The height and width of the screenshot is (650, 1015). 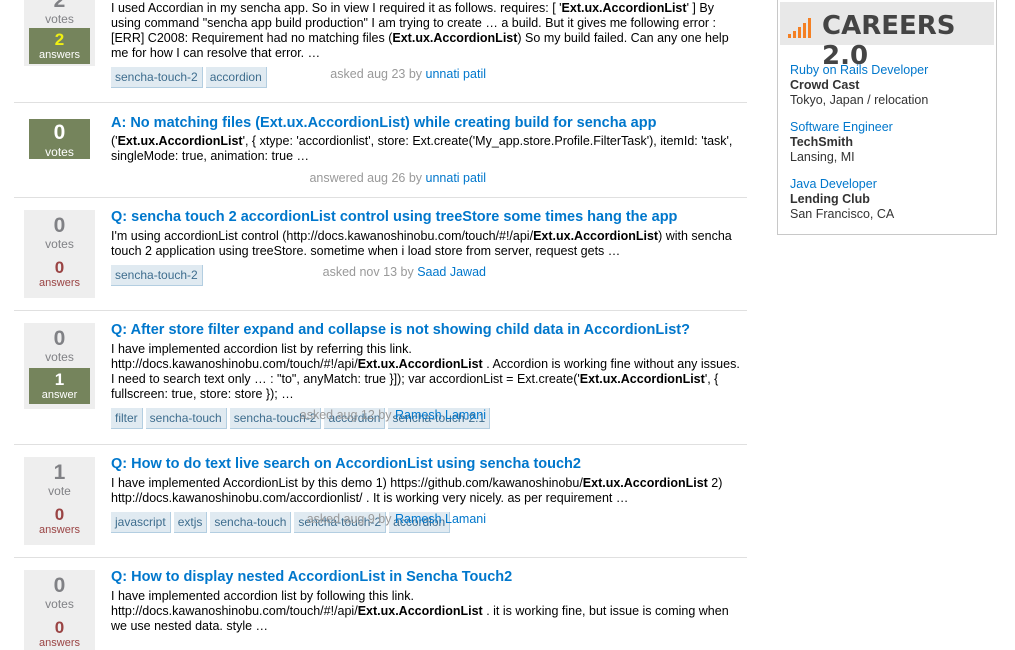 What do you see at coordinates (830, 199) in the screenshot?
I see `job-company: Lending Club` at bounding box center [830, 199].